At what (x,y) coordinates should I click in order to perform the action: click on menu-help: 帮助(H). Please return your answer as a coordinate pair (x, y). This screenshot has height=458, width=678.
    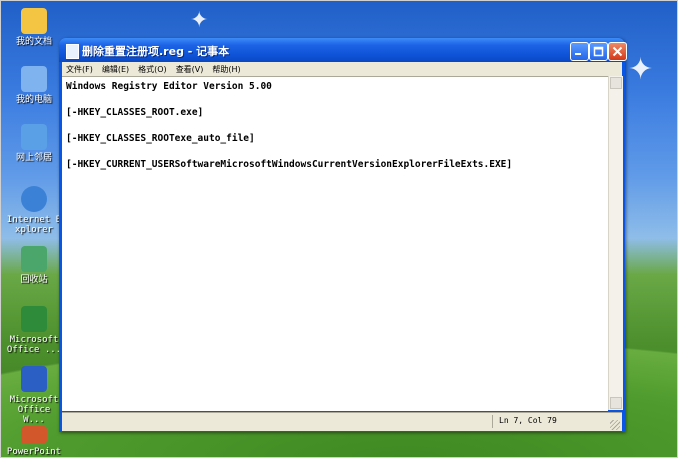
    Looking at the image, I should click on (226, 69).